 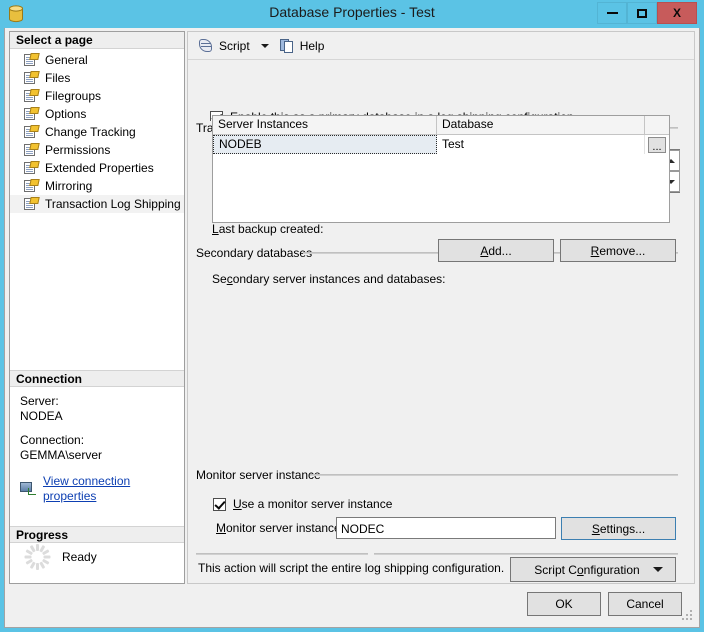 What do you see at coordinates (325, 144) in the screenshot?
I see `cell-server-instance: NODEB` at bounding box center [325, 144].